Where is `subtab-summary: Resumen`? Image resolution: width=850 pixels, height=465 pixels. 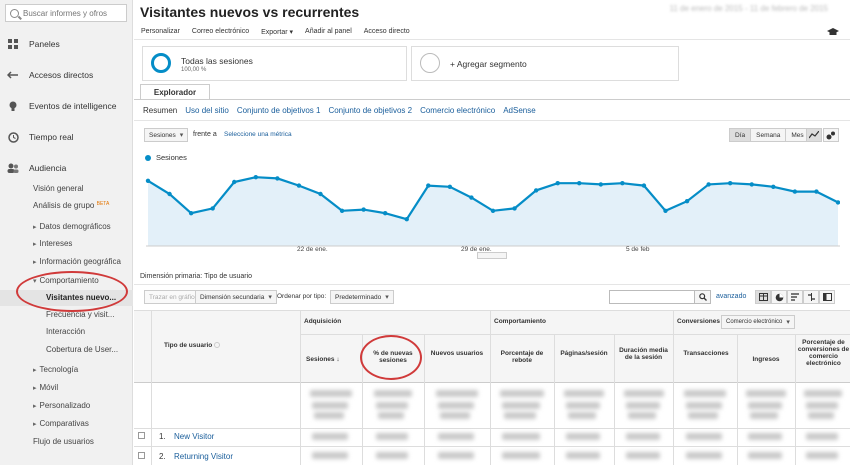 subtab-summary: Resumen is located at coordinates (160, 110).